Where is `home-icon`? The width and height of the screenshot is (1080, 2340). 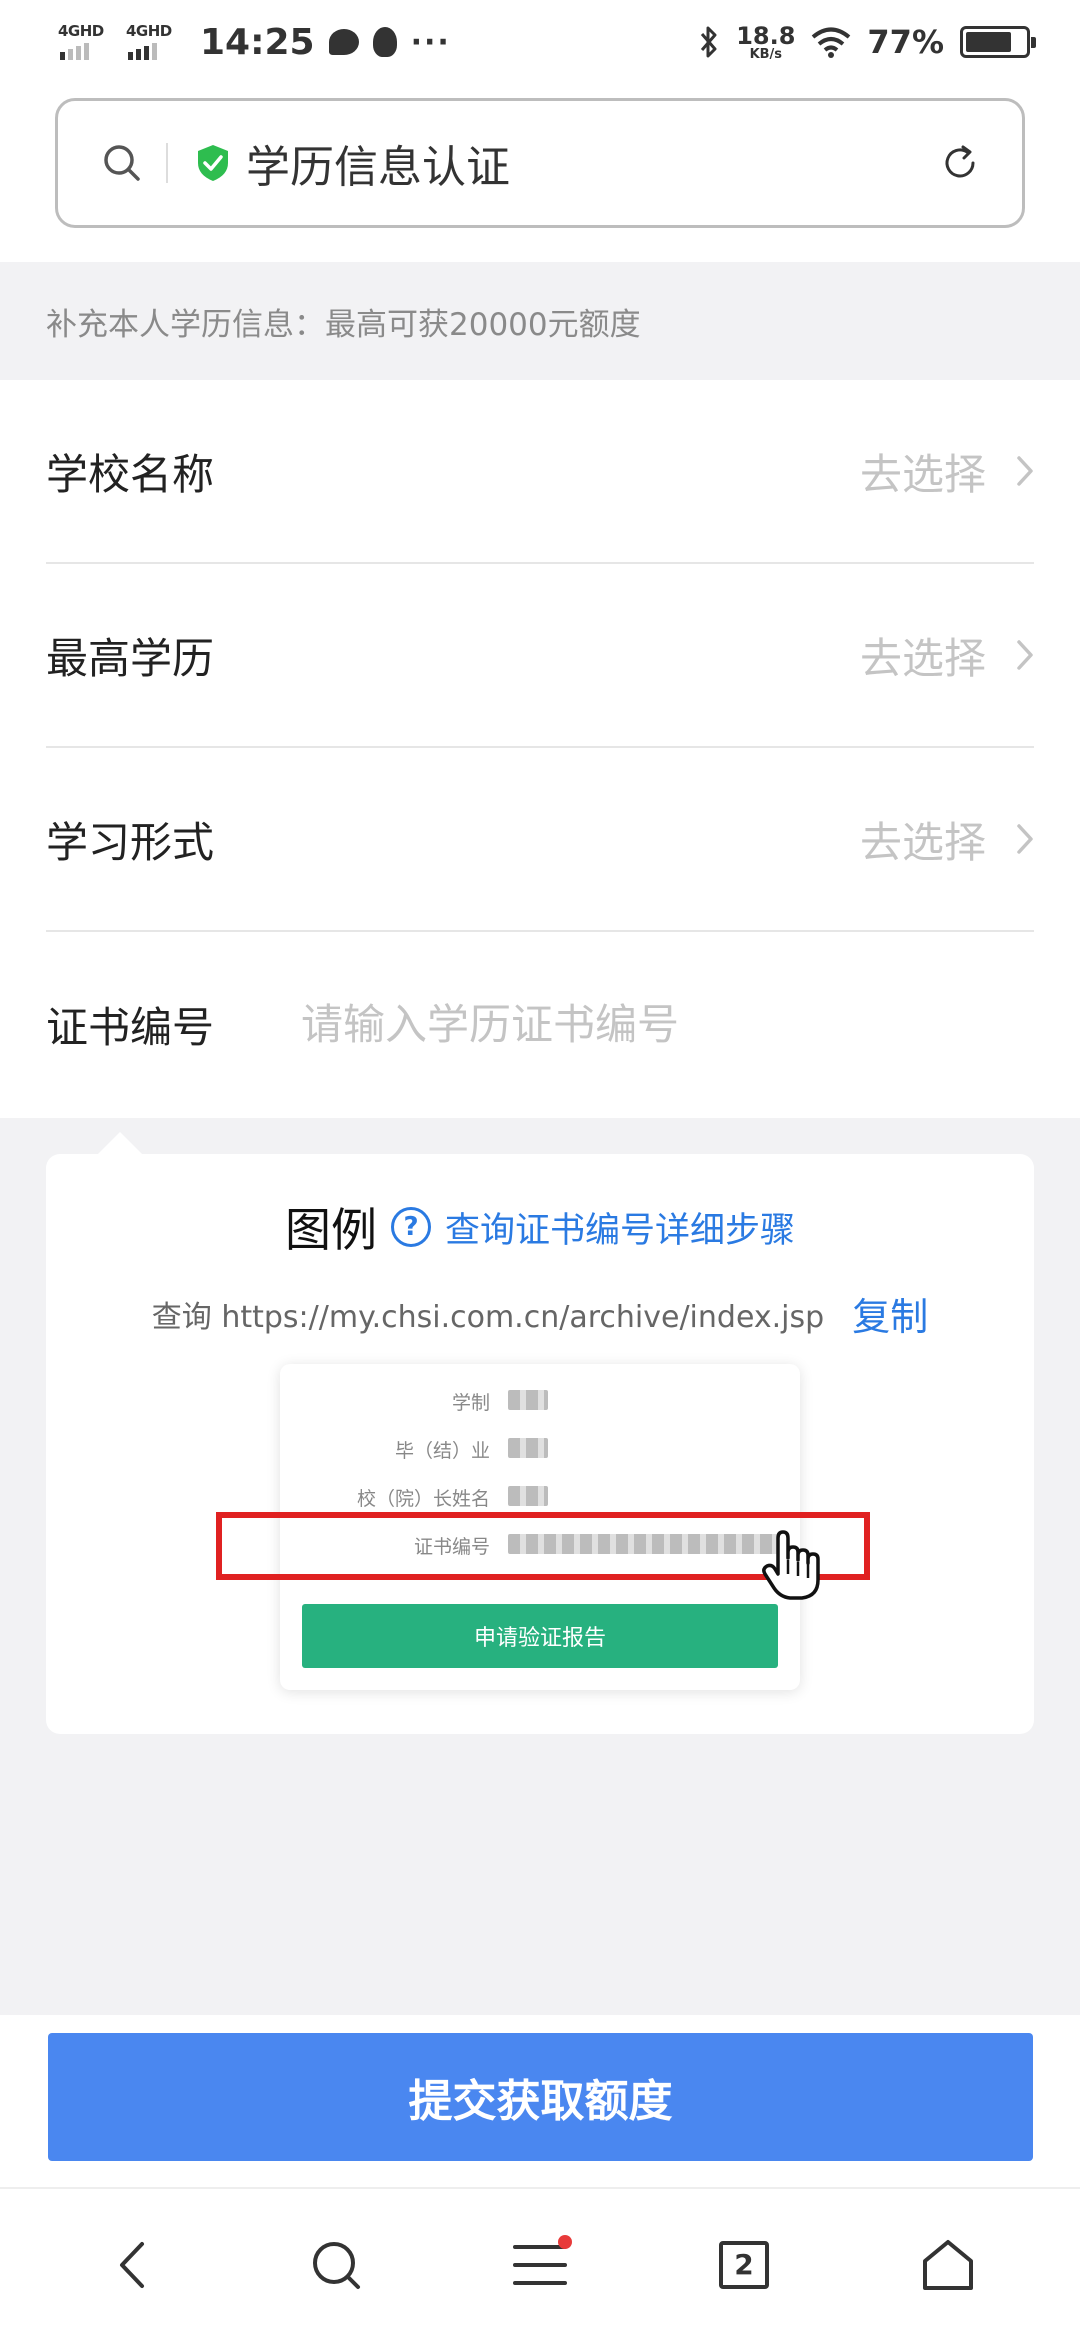 home-icon is located at coordinates (948, 2264).